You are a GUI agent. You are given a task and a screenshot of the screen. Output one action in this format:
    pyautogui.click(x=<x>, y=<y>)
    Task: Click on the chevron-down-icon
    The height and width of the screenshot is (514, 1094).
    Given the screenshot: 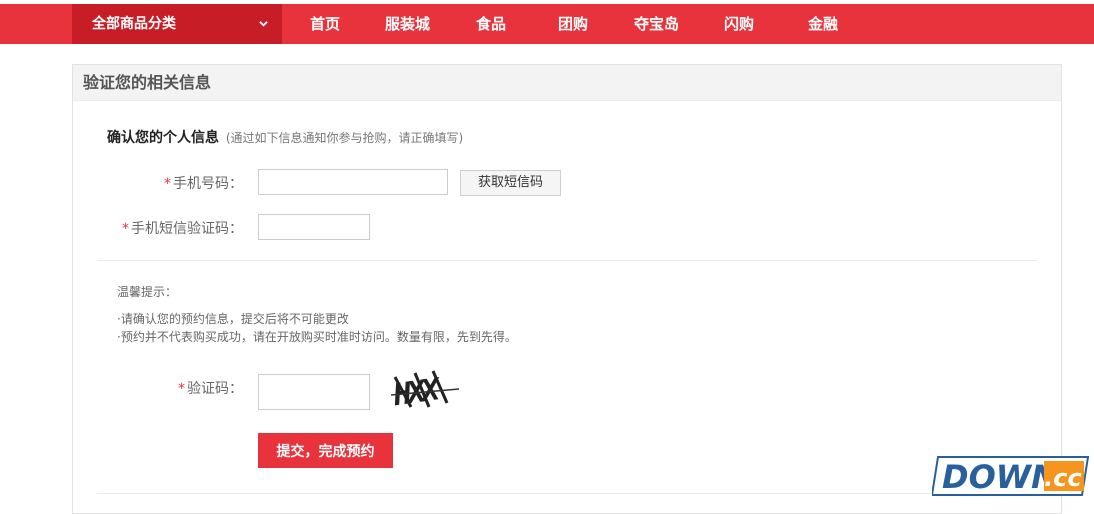 What is the action you would take?
    pyautogui.click(x=263, y=24)
    